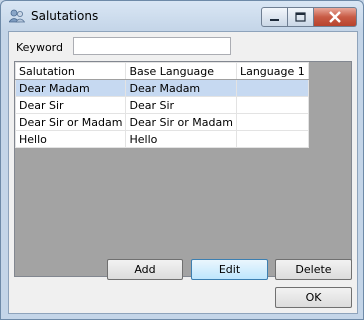 This screenshot has height=320, width=364. What do you see at coordinates (181, 88) in the screenshot?
I see `cell-base-language: Dear Madam` at bounding box center [181, 88].